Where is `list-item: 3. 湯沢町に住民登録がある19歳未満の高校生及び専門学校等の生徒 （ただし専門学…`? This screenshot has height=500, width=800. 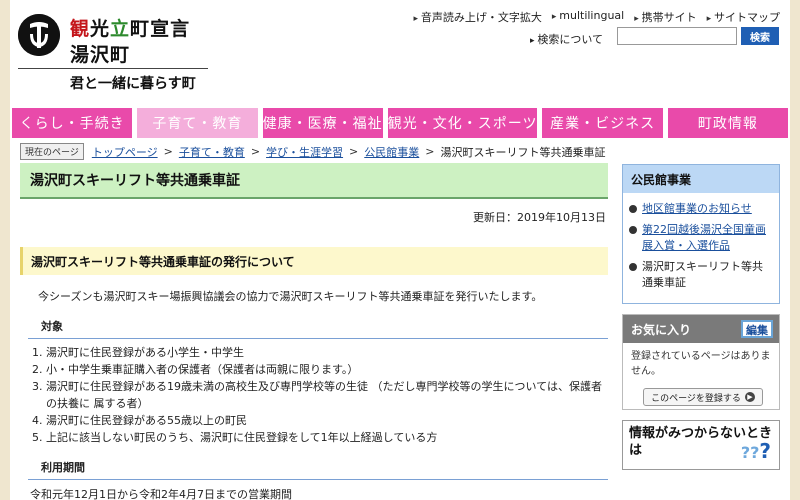
list-item: 3. 湯沢町に住民登録がある19歳未満の高校生及び専門学校等の生徒 （ただし専門学… is located at coordinates (317, 395).